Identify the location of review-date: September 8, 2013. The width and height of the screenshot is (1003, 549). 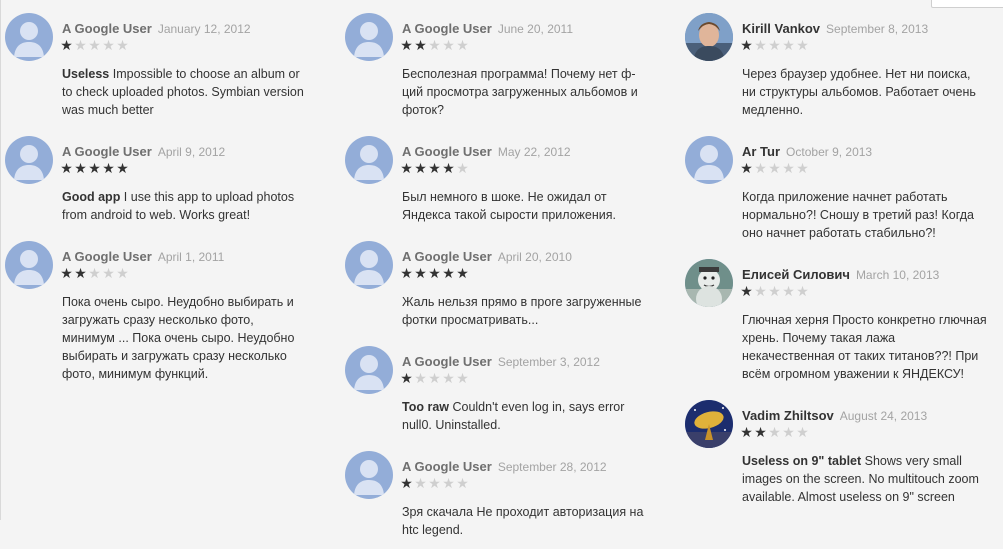
(877, 29).